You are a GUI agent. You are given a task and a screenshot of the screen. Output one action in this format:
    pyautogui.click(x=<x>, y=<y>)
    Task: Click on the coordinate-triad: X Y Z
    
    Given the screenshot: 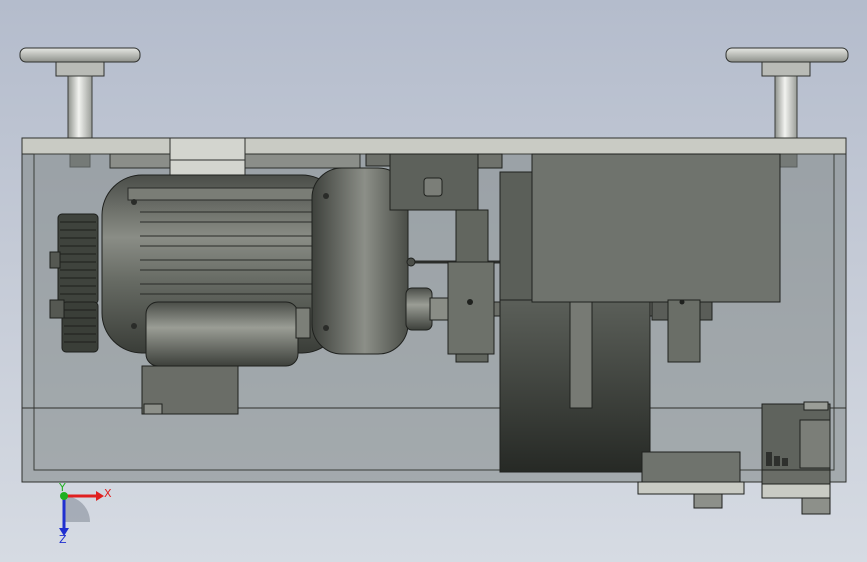 What is the action you would take?
    pyautogui.click(x=85, y=513)
    